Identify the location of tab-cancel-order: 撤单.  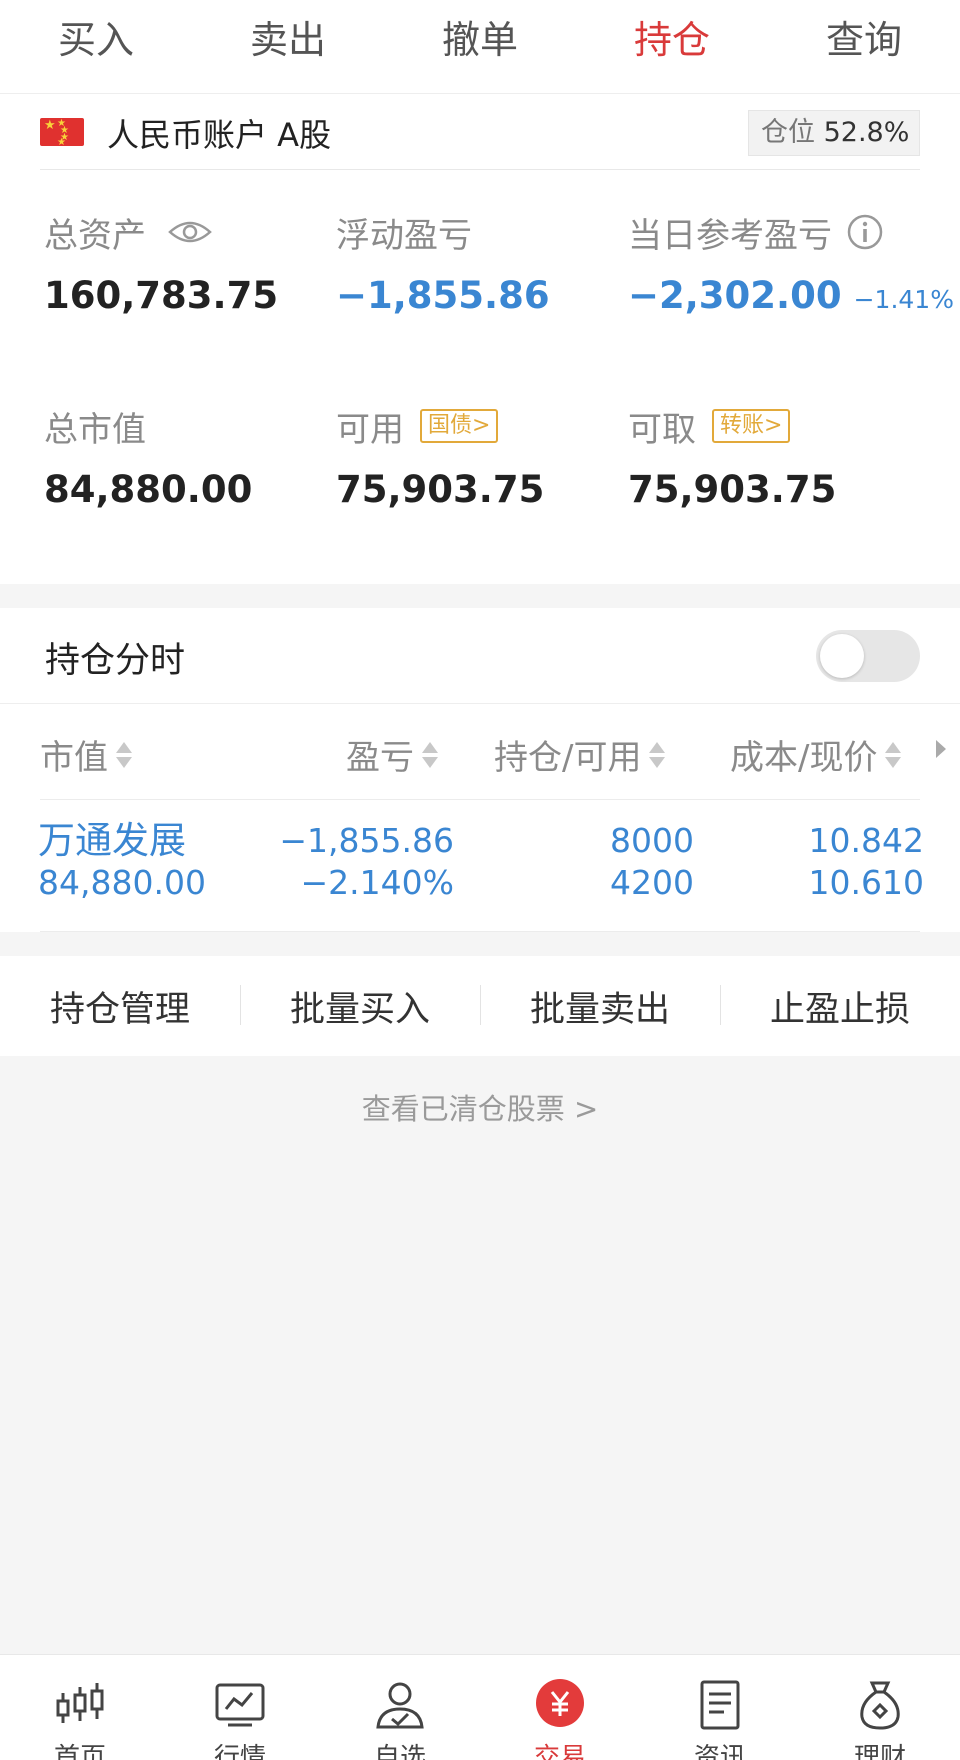
(480, 46).